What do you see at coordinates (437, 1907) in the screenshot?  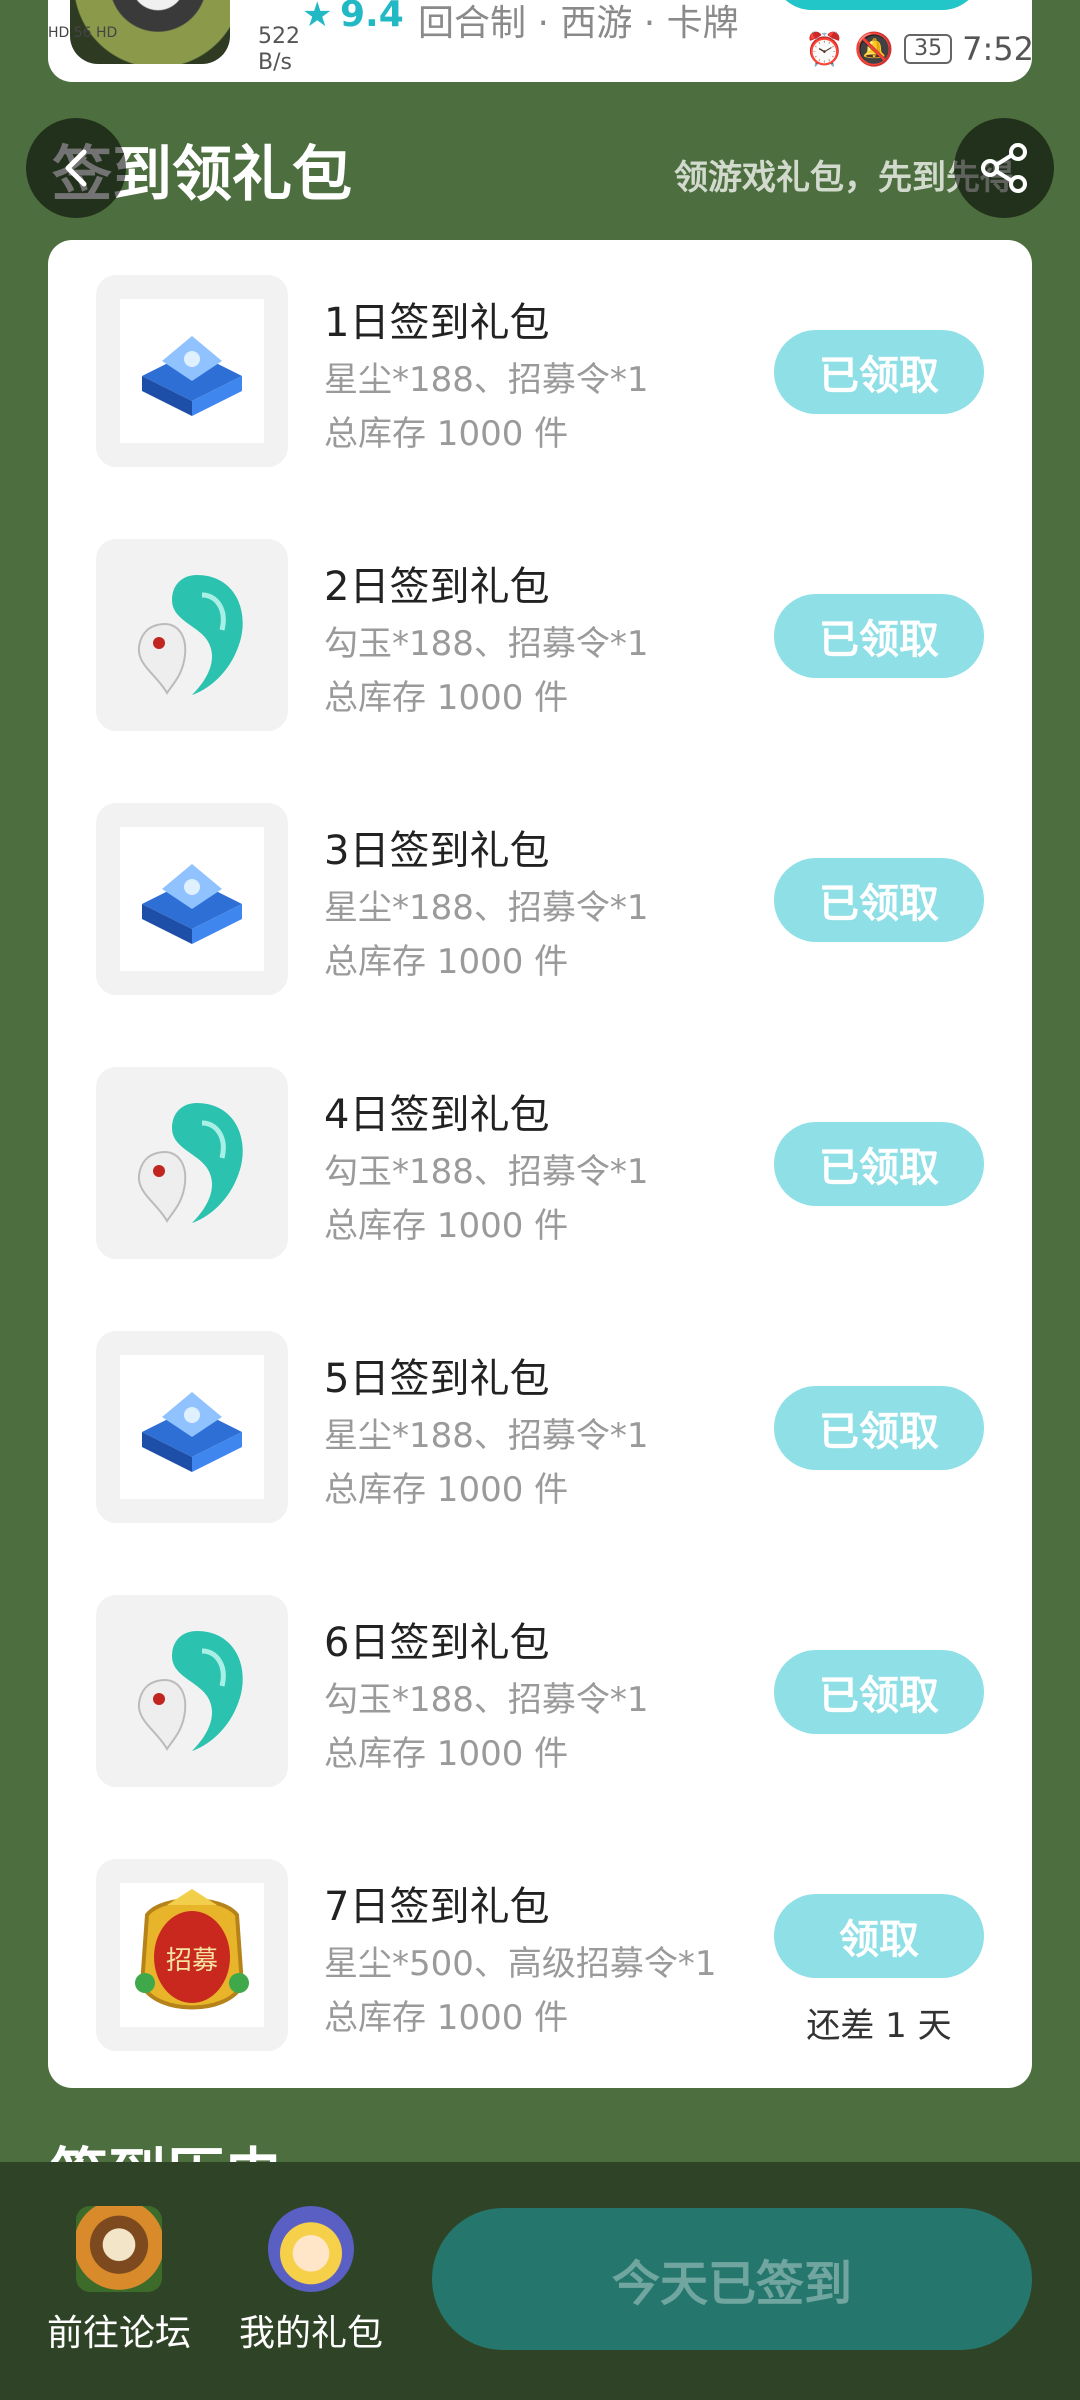 I see `gift-name: 7日签到礼包` at bounding box center [437, 1907].